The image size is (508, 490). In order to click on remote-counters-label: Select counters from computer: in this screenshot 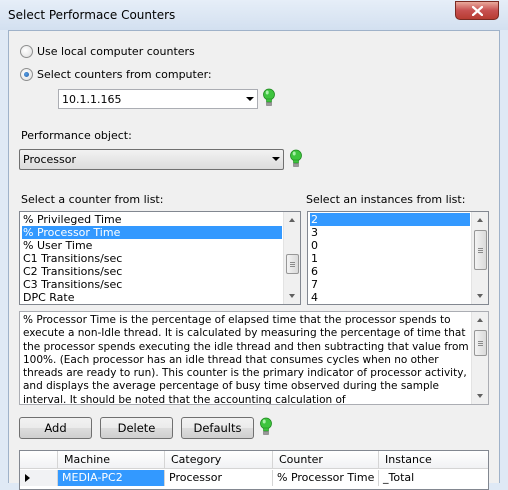, I will do `click(124, 74)`.